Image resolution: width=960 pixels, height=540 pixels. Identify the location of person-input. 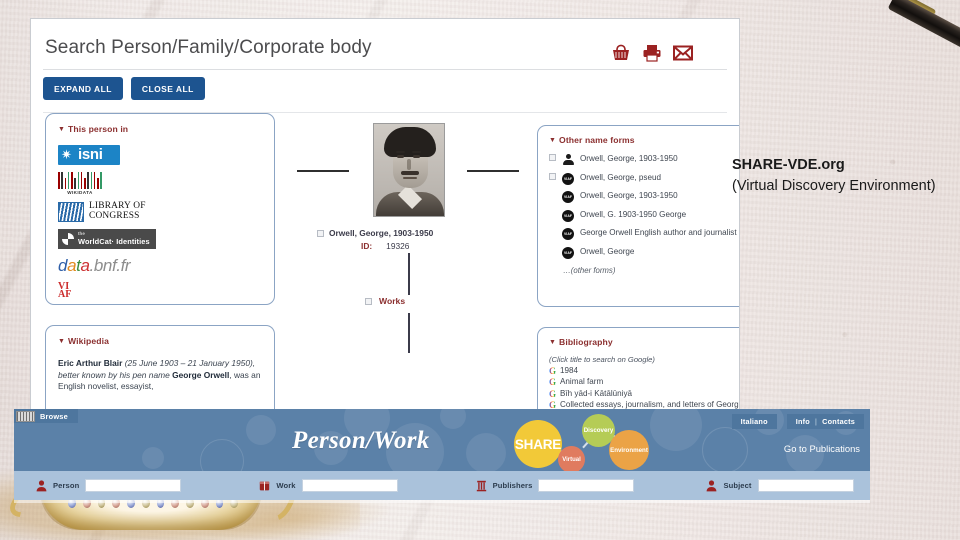
(133, 485).